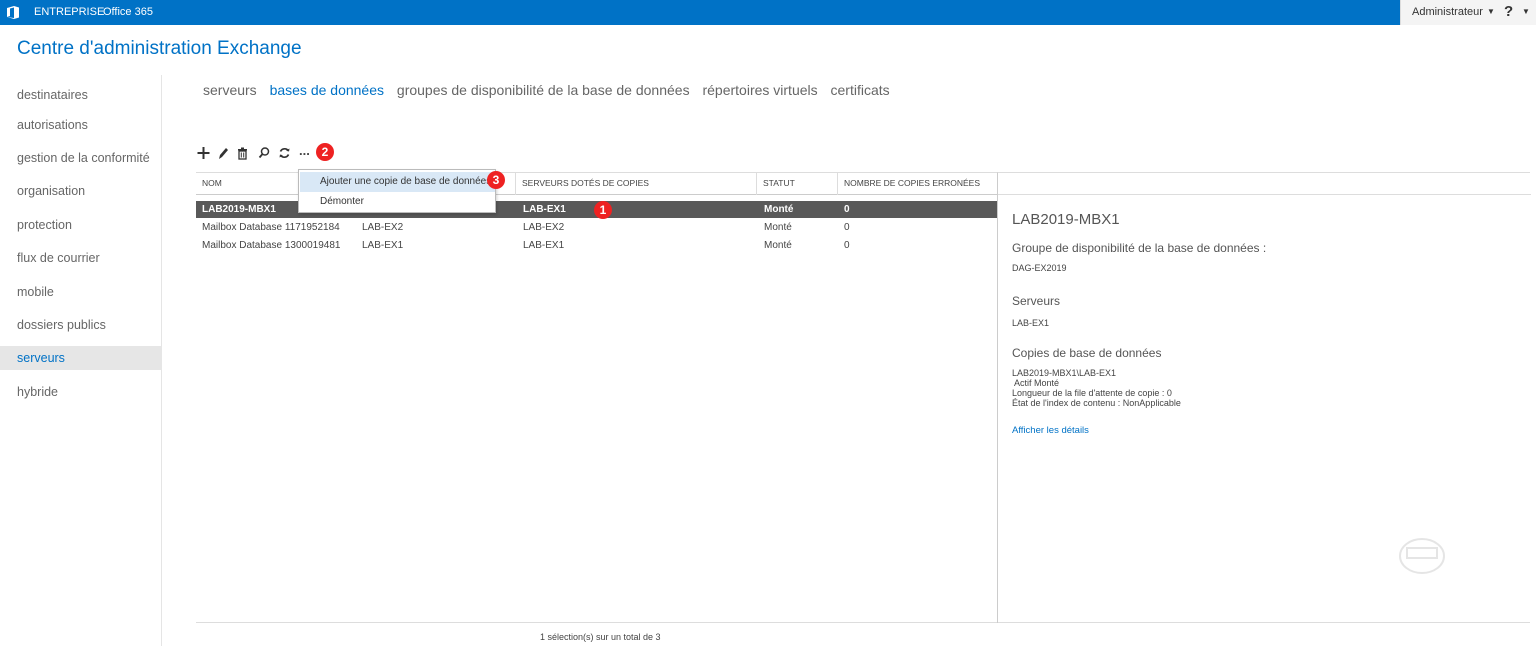 This screenshot has width=1536, height=646. I want to click on column-serveurs-copies: SERVEURS DOTÉS DE COPIES, so click(636, 184).